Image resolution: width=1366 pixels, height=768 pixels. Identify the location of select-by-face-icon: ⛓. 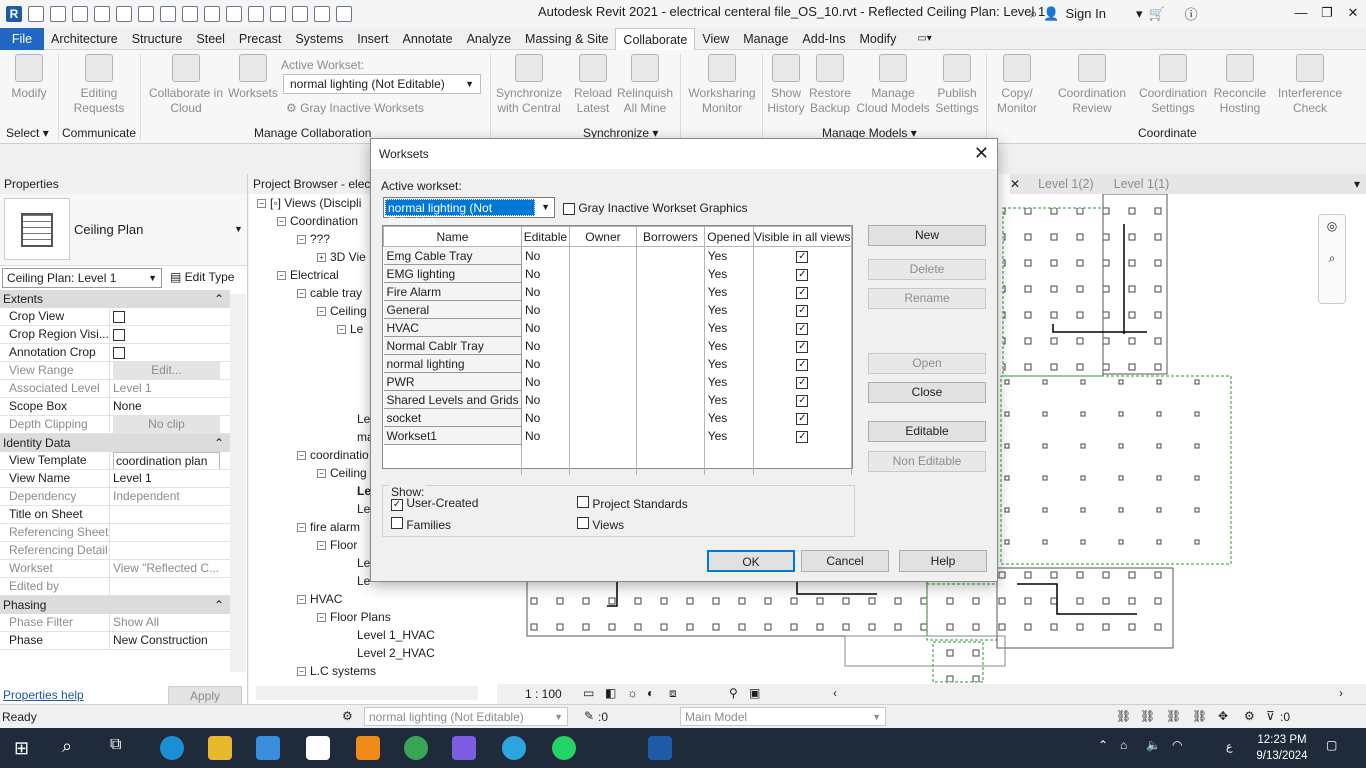
(1199, 716).